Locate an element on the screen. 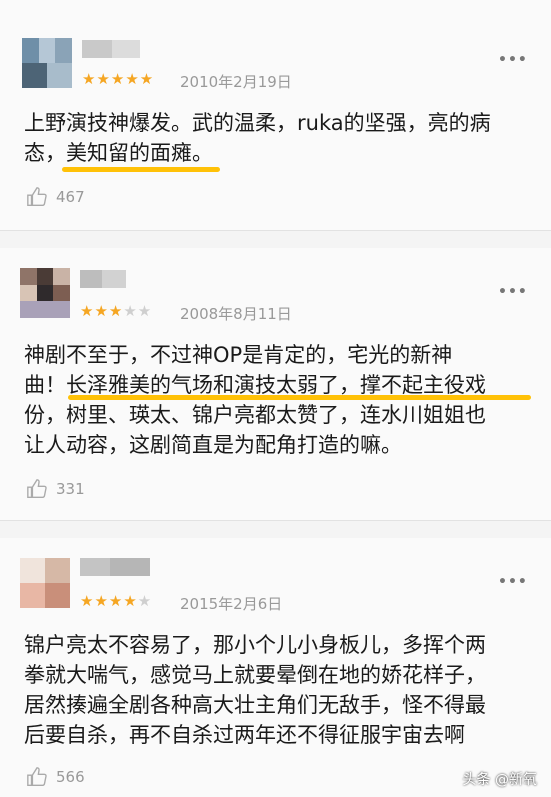 This screenshot has height=797, width=551. like-count: 331 is located at coordinates (70, 489).